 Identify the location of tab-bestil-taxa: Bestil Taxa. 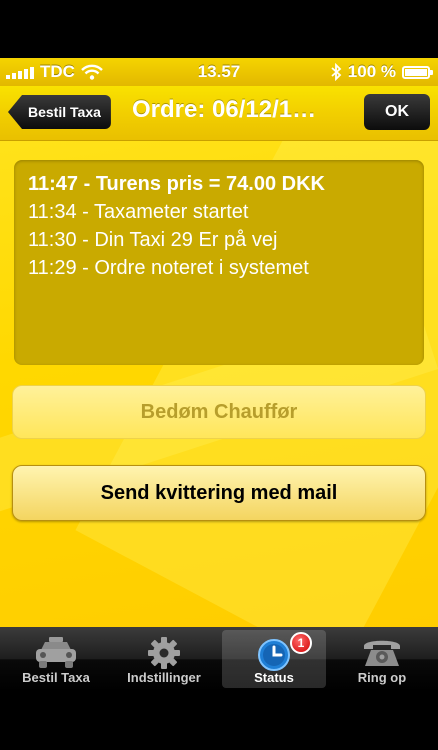
(56, 659).